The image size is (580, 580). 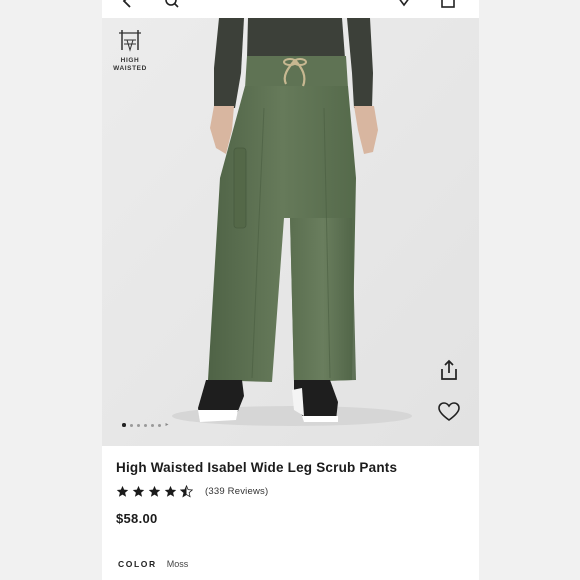 What do you see at coordinates (177, 564) in the screenshot?
I see `selected-color-name: Moss` at bounding box center [177, 564].